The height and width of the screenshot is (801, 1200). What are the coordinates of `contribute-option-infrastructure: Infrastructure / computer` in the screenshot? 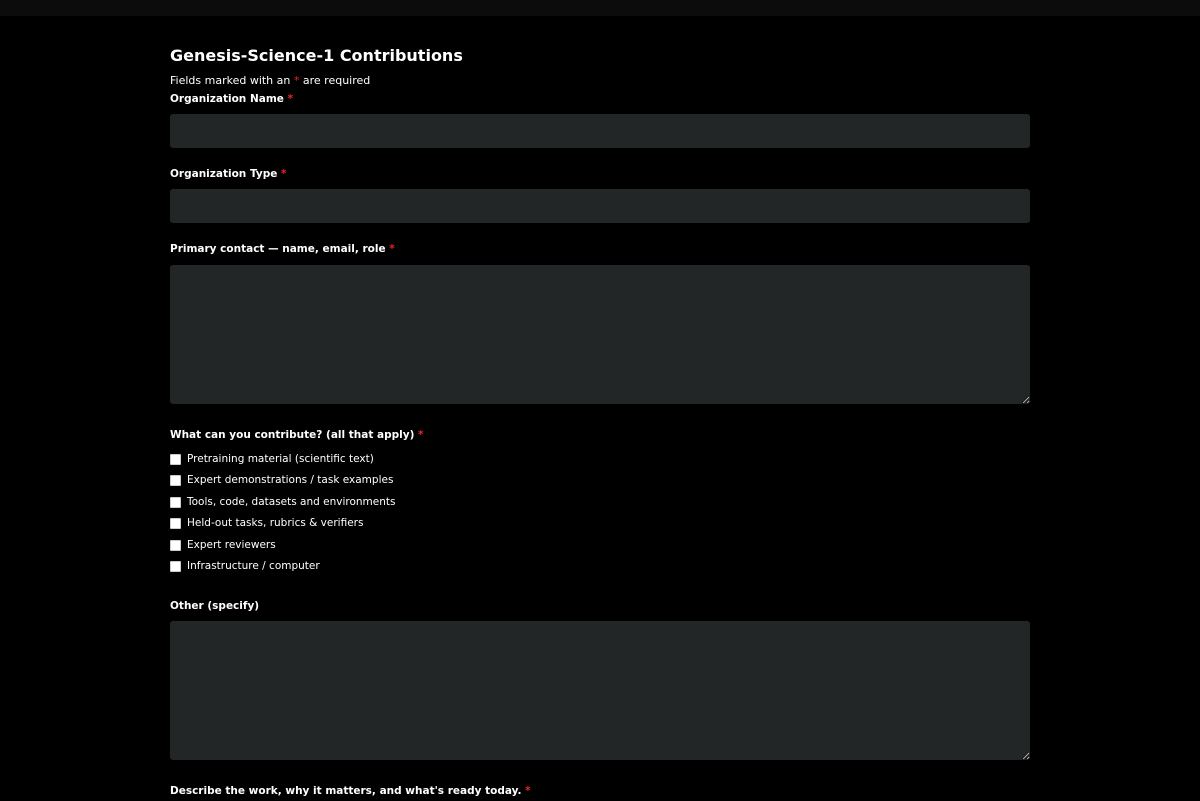 It's located at (245, 566).